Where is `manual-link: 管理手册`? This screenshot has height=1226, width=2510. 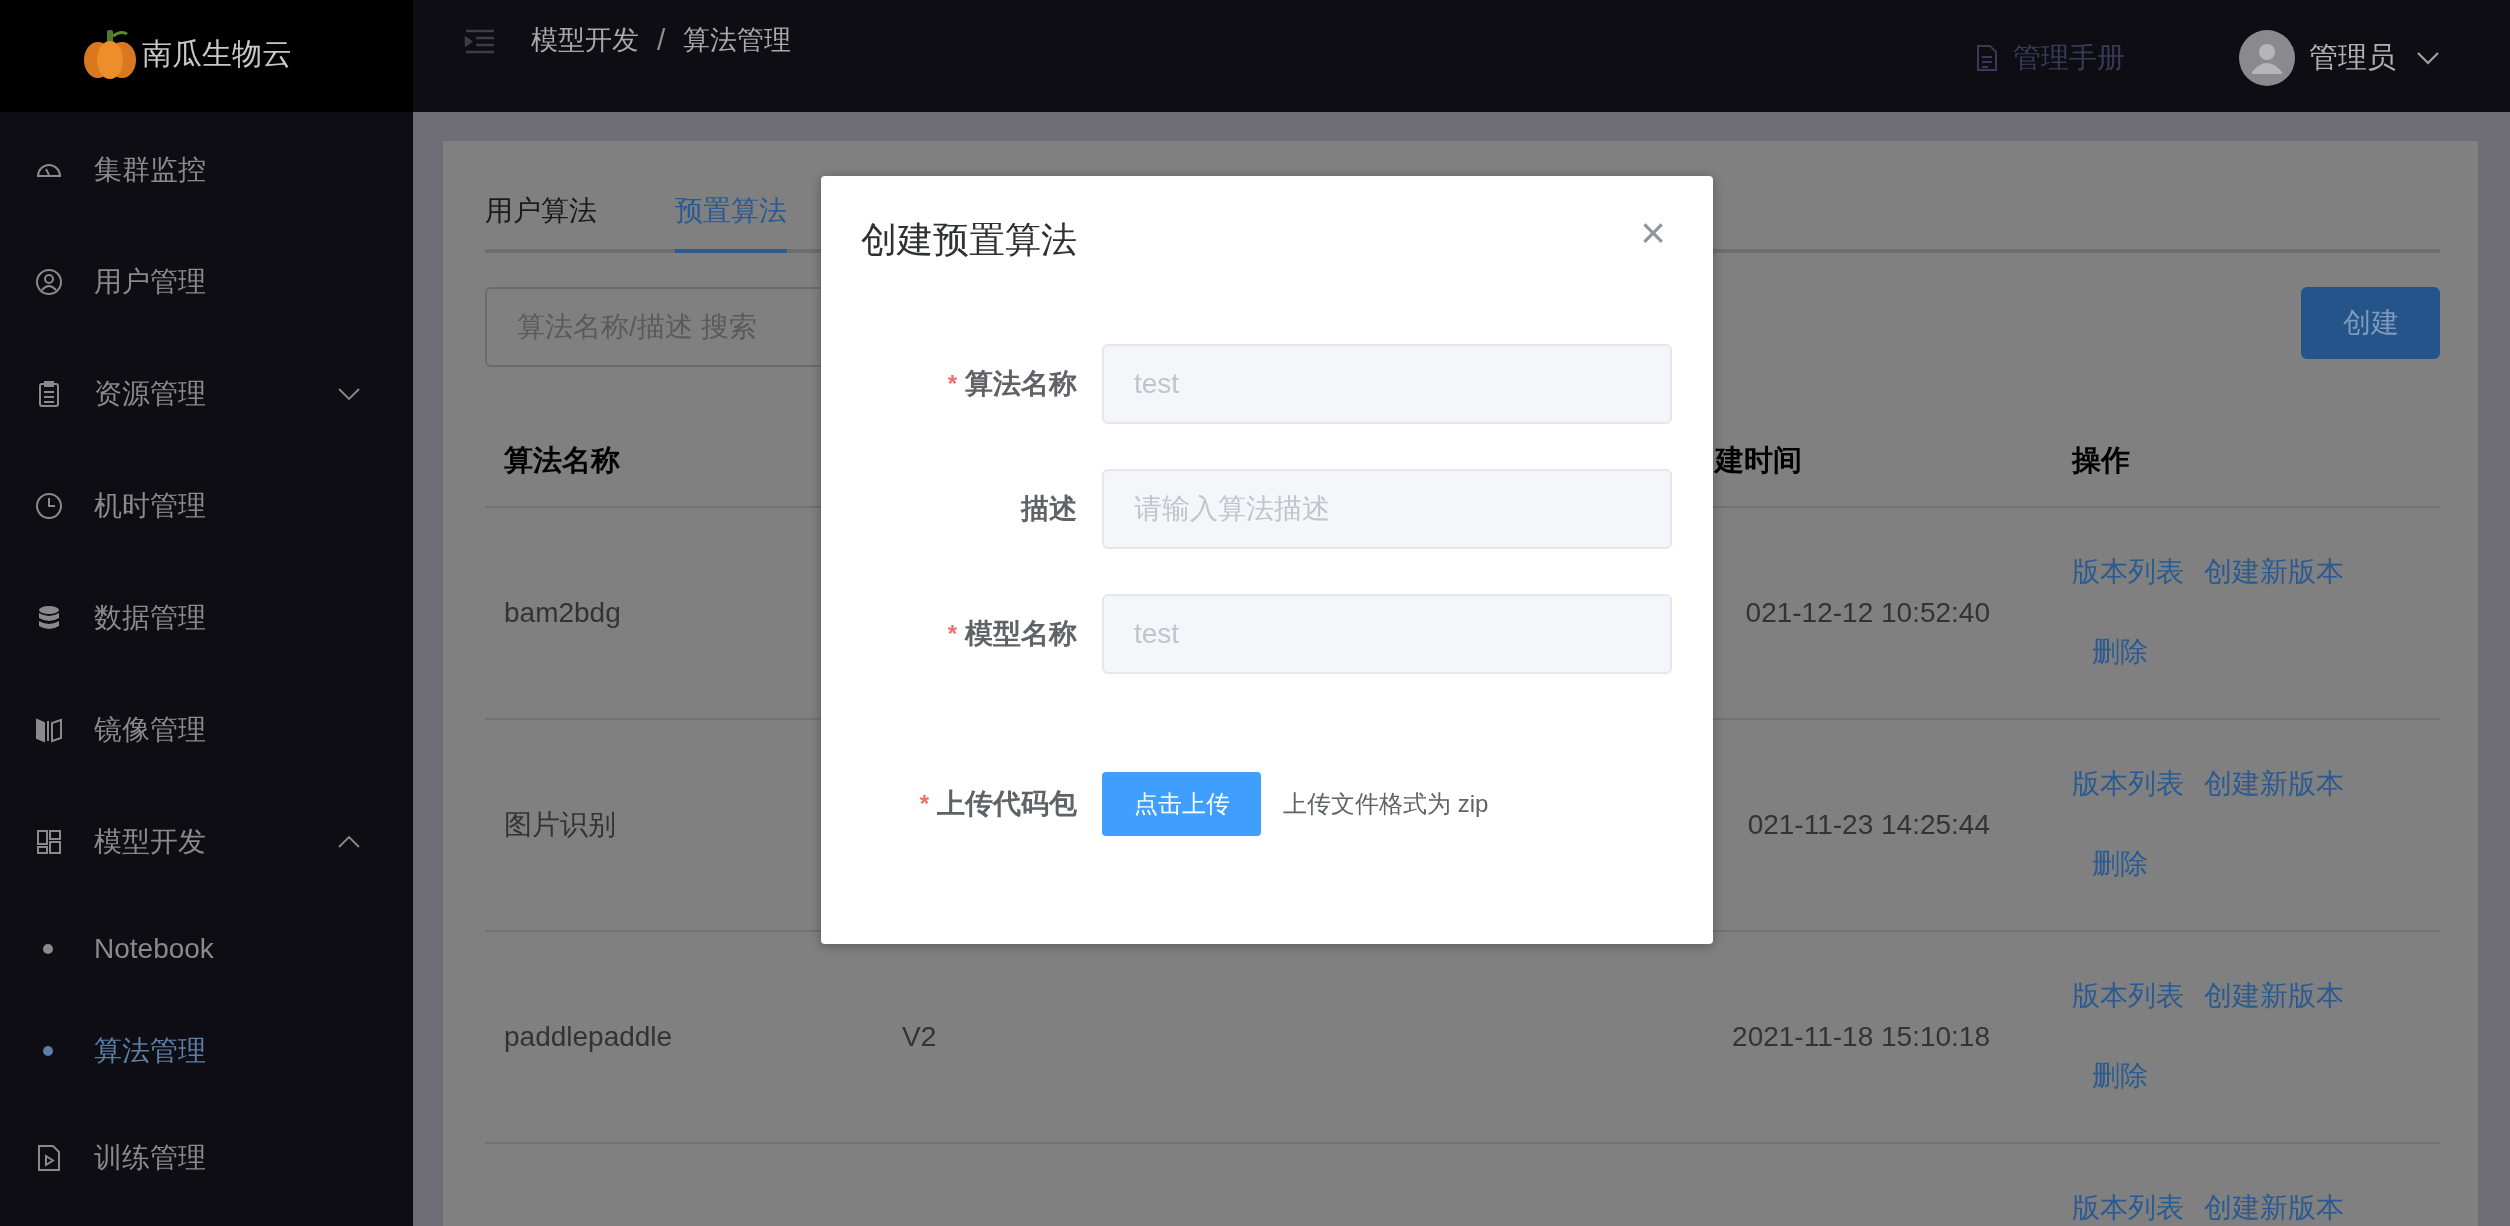 manual-link: 管理手册 is located at coordinates (2069, 58).